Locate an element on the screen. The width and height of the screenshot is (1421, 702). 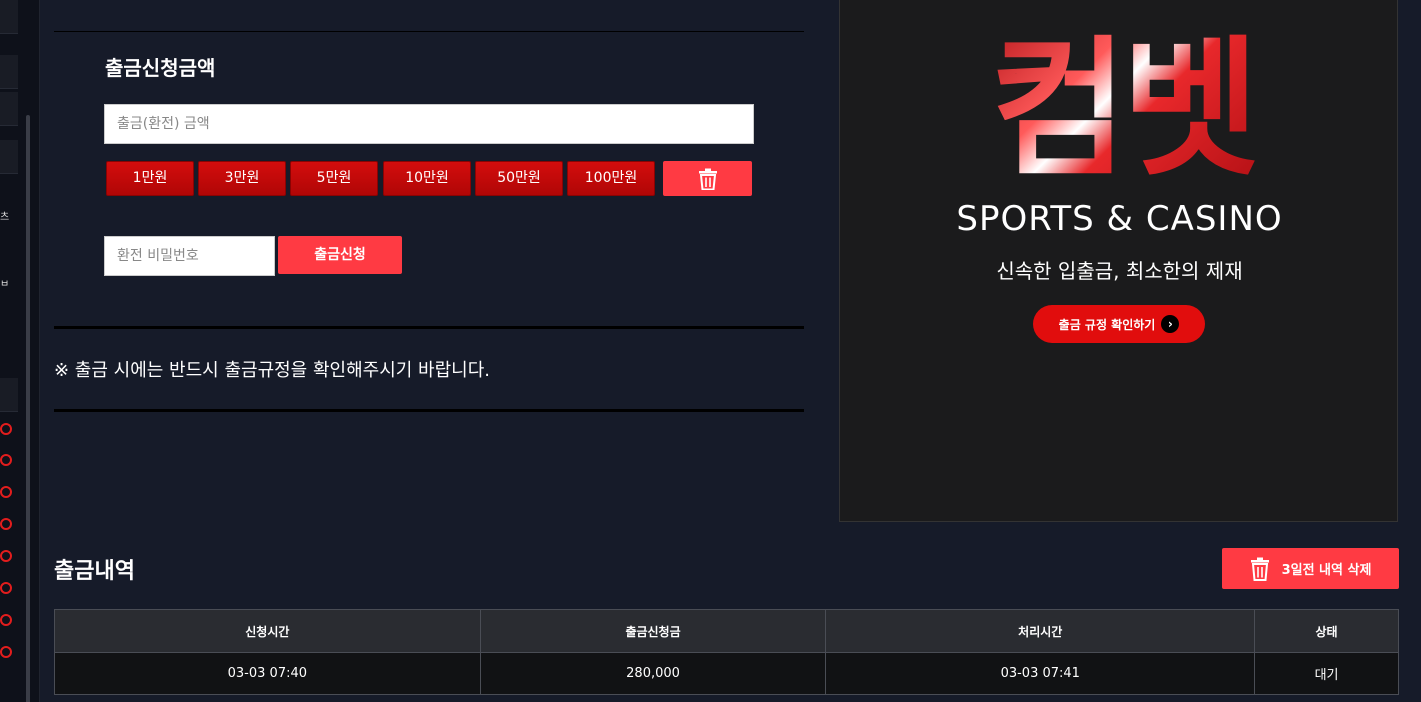
table-row: 03-03 07:40 280,000 03-03 07:41 대기 is located at coordinates (726, 673).